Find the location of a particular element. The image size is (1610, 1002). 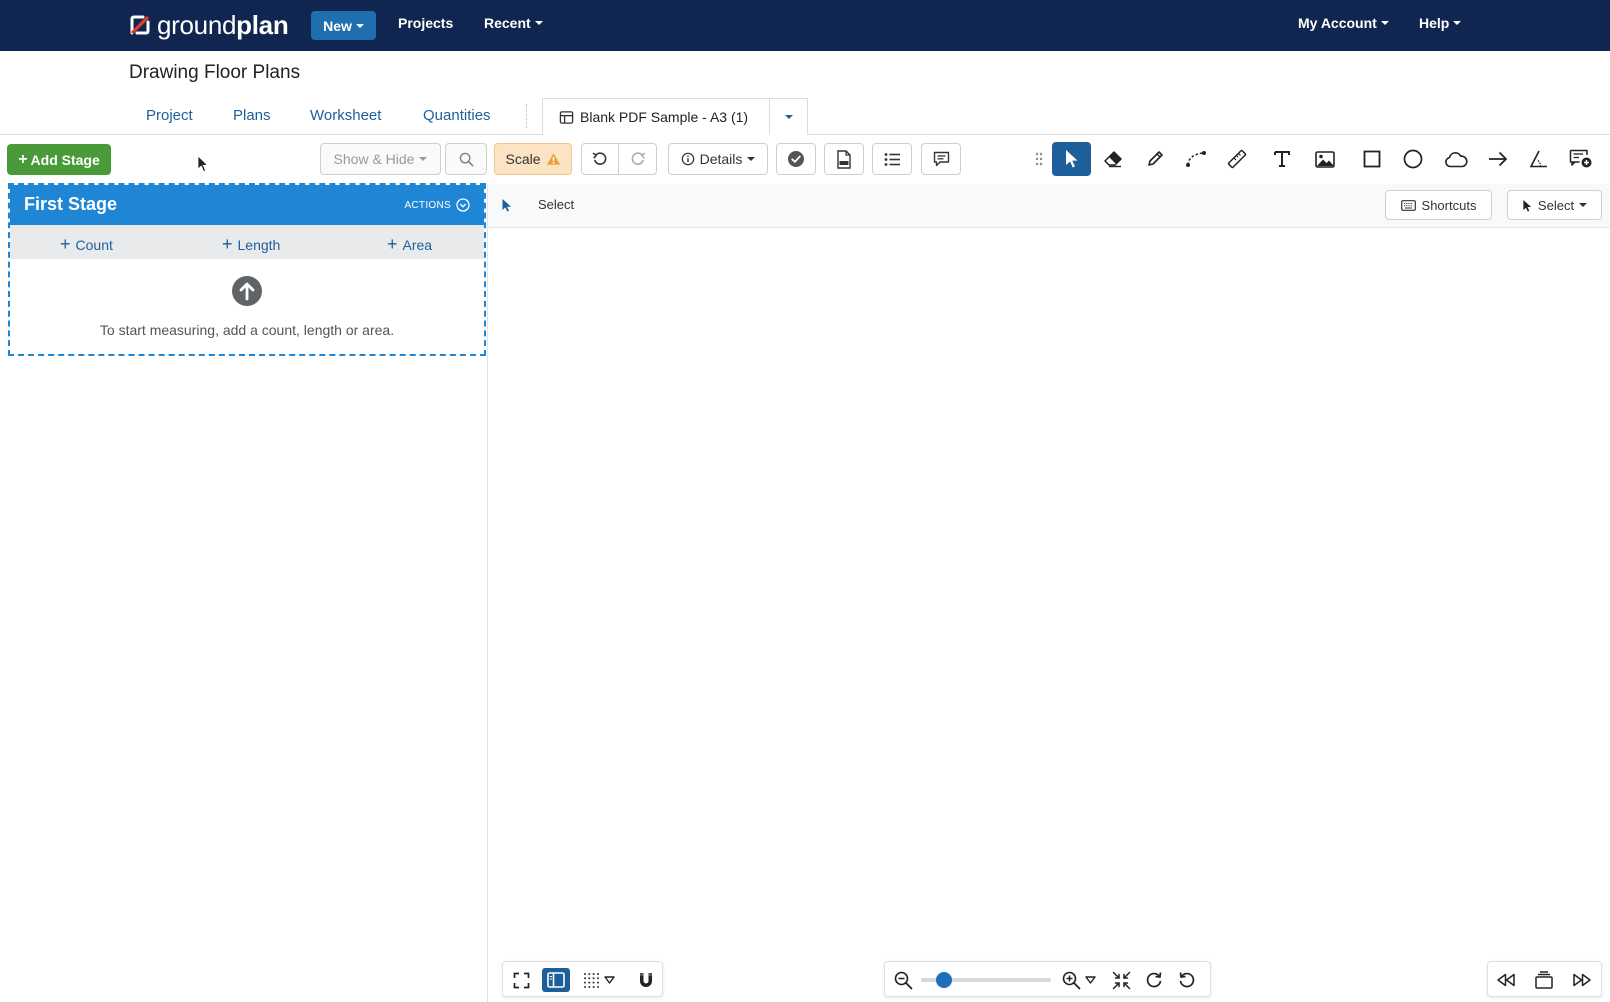

stage-title: First Stage is located at coordinates (70, 204).